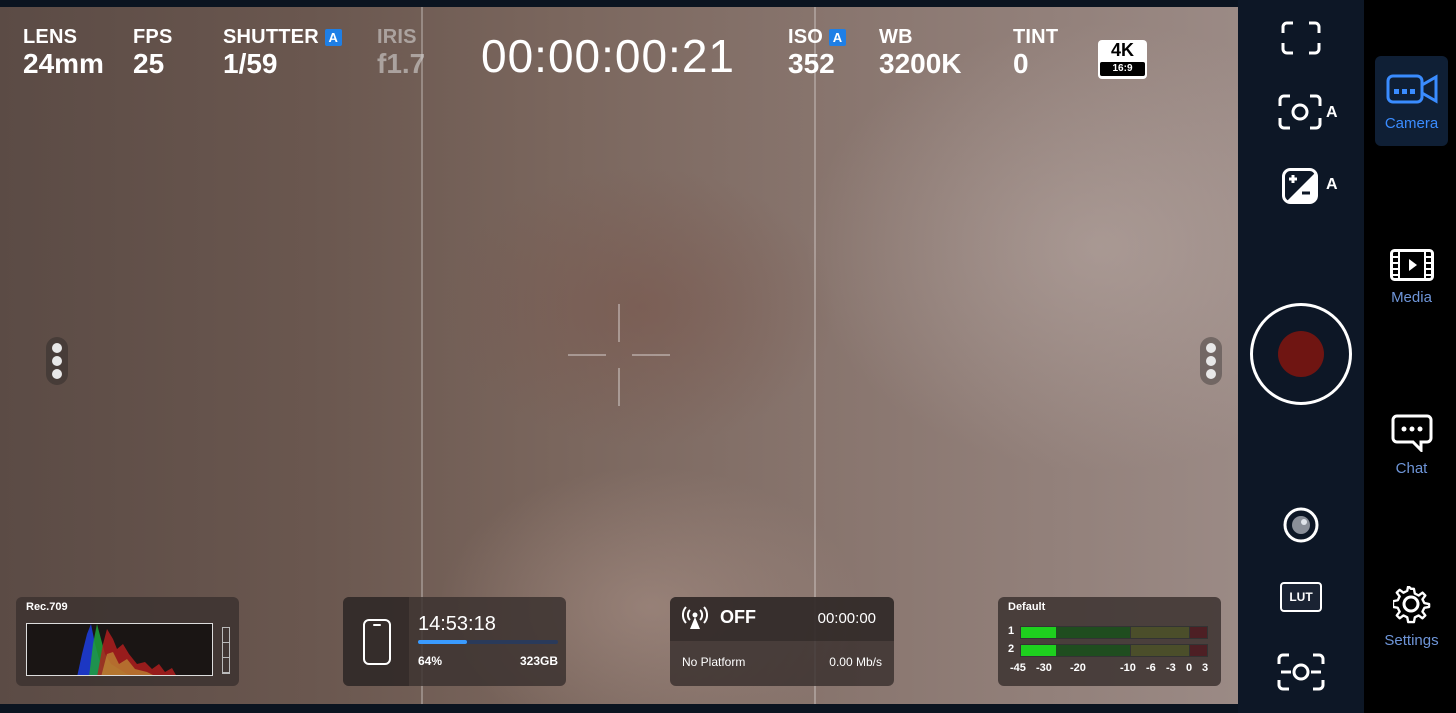  I want to click on exposure-button: A, so click(1312, 186).